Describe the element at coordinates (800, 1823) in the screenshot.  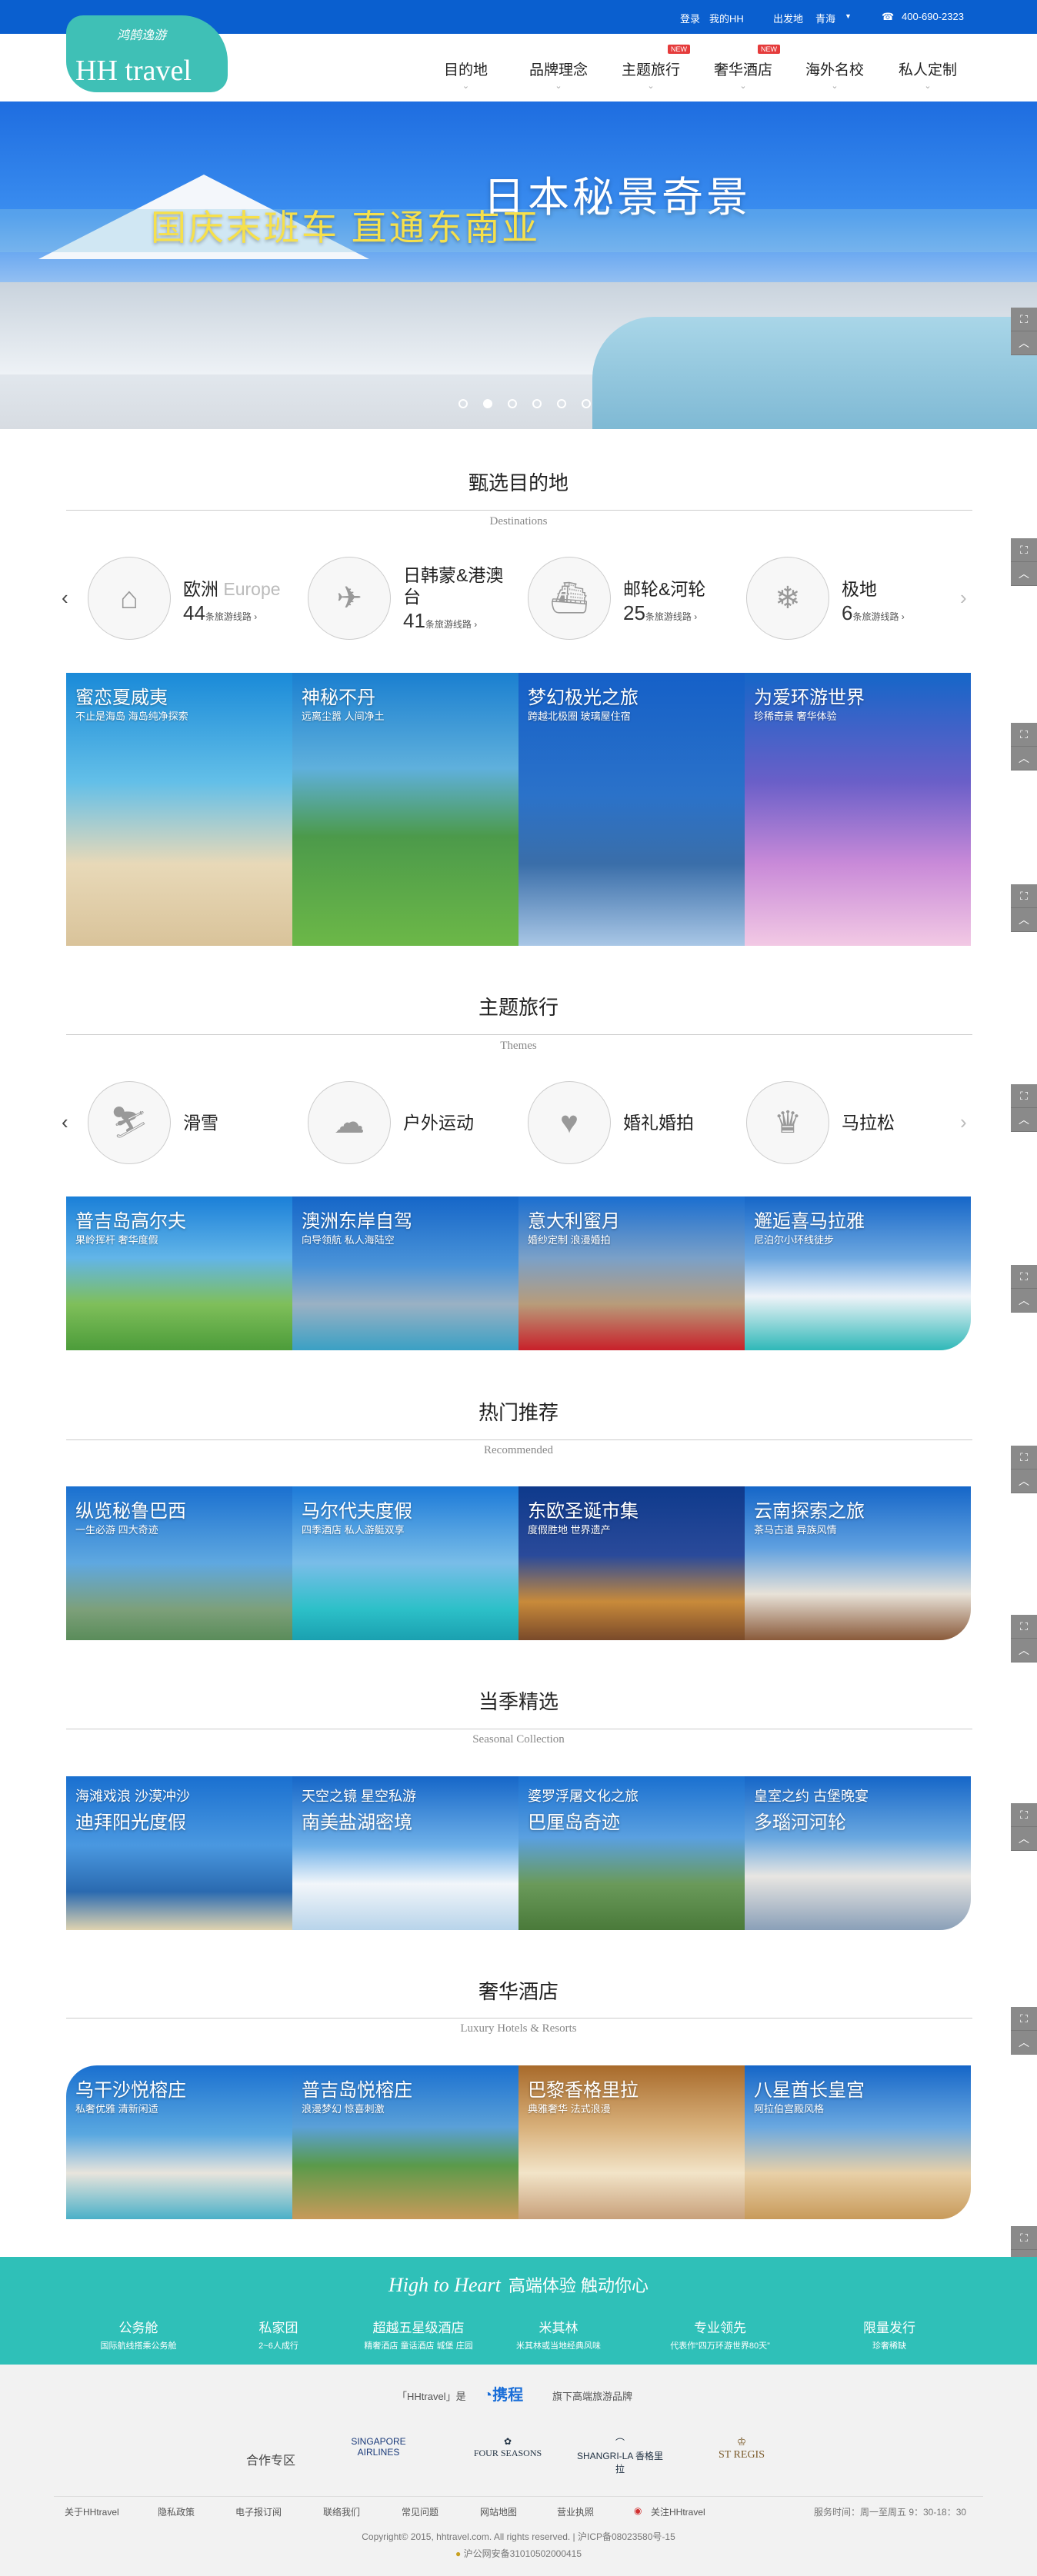
I see `tile-title: 多瑙河河轮` at that location.